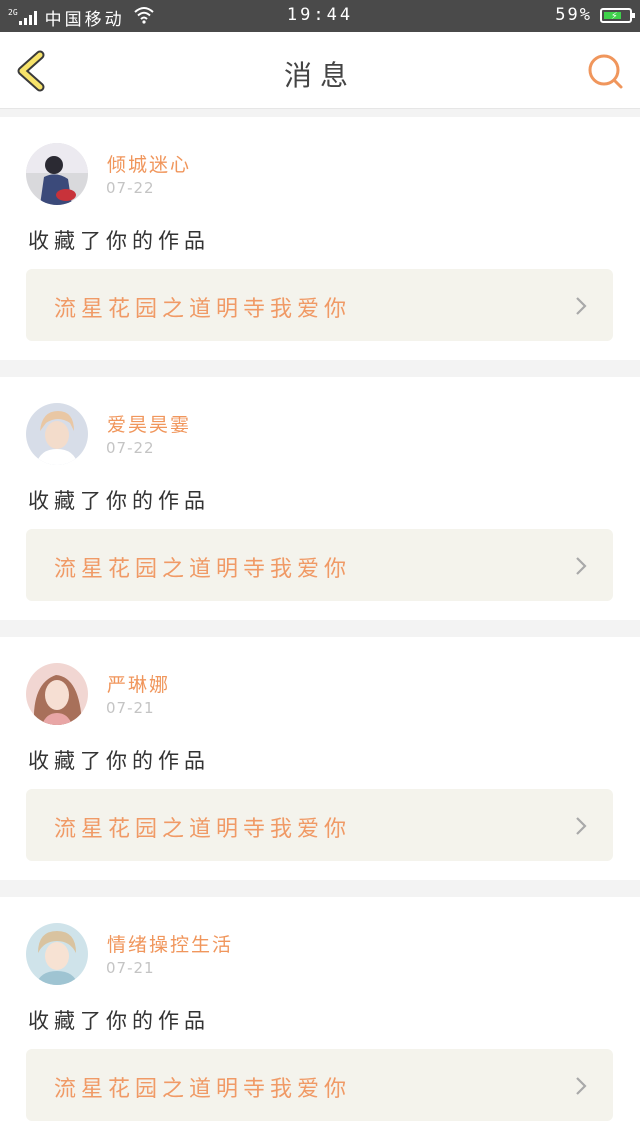  Describe the element at coordinates (573, 15) in the screenshot. I see `battery-percent: 59%` at that location.